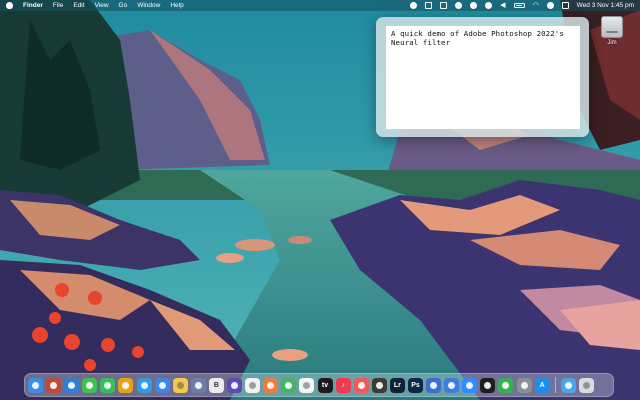 Image resolution: width=640 pixels, height=400 pixels. I want to click on photoshop-icon: Ps, so click(415, 385).